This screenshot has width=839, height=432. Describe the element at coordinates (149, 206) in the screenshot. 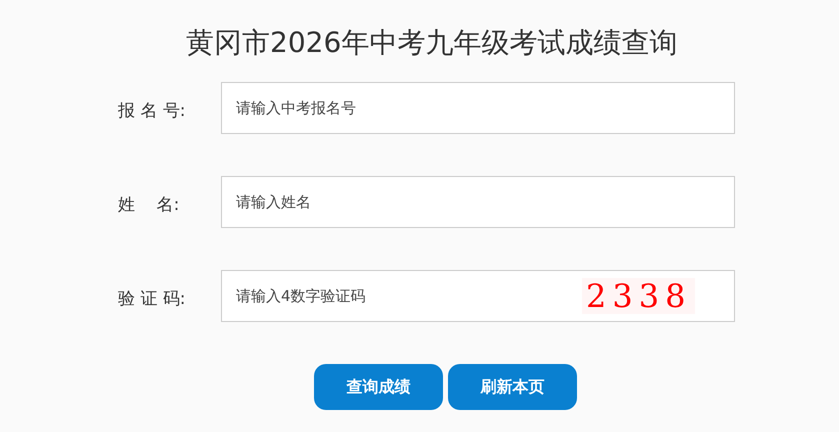

I see `field-label: 姓 名:` at that location.